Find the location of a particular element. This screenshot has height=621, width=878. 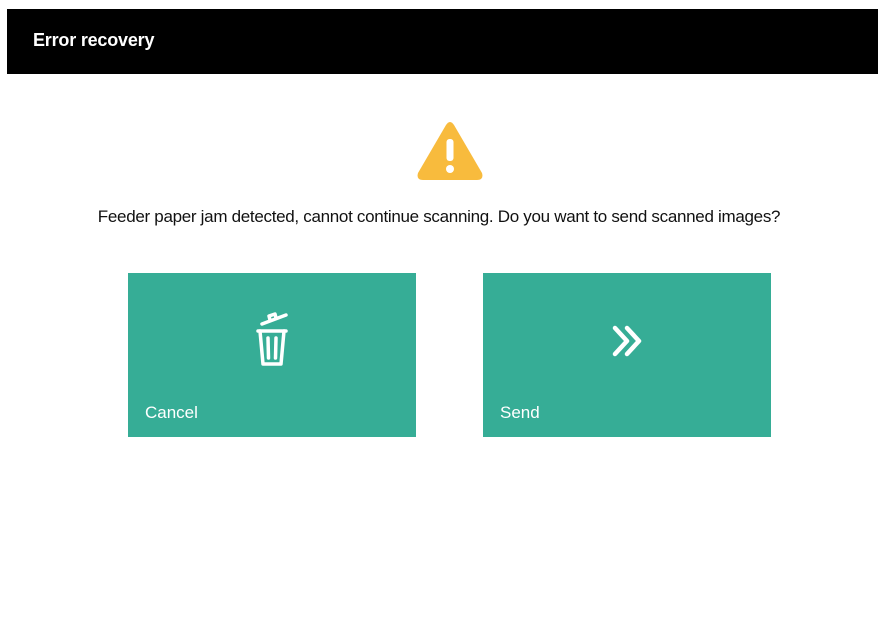

warning-triangle-icon is located at coordinates (450, 151).